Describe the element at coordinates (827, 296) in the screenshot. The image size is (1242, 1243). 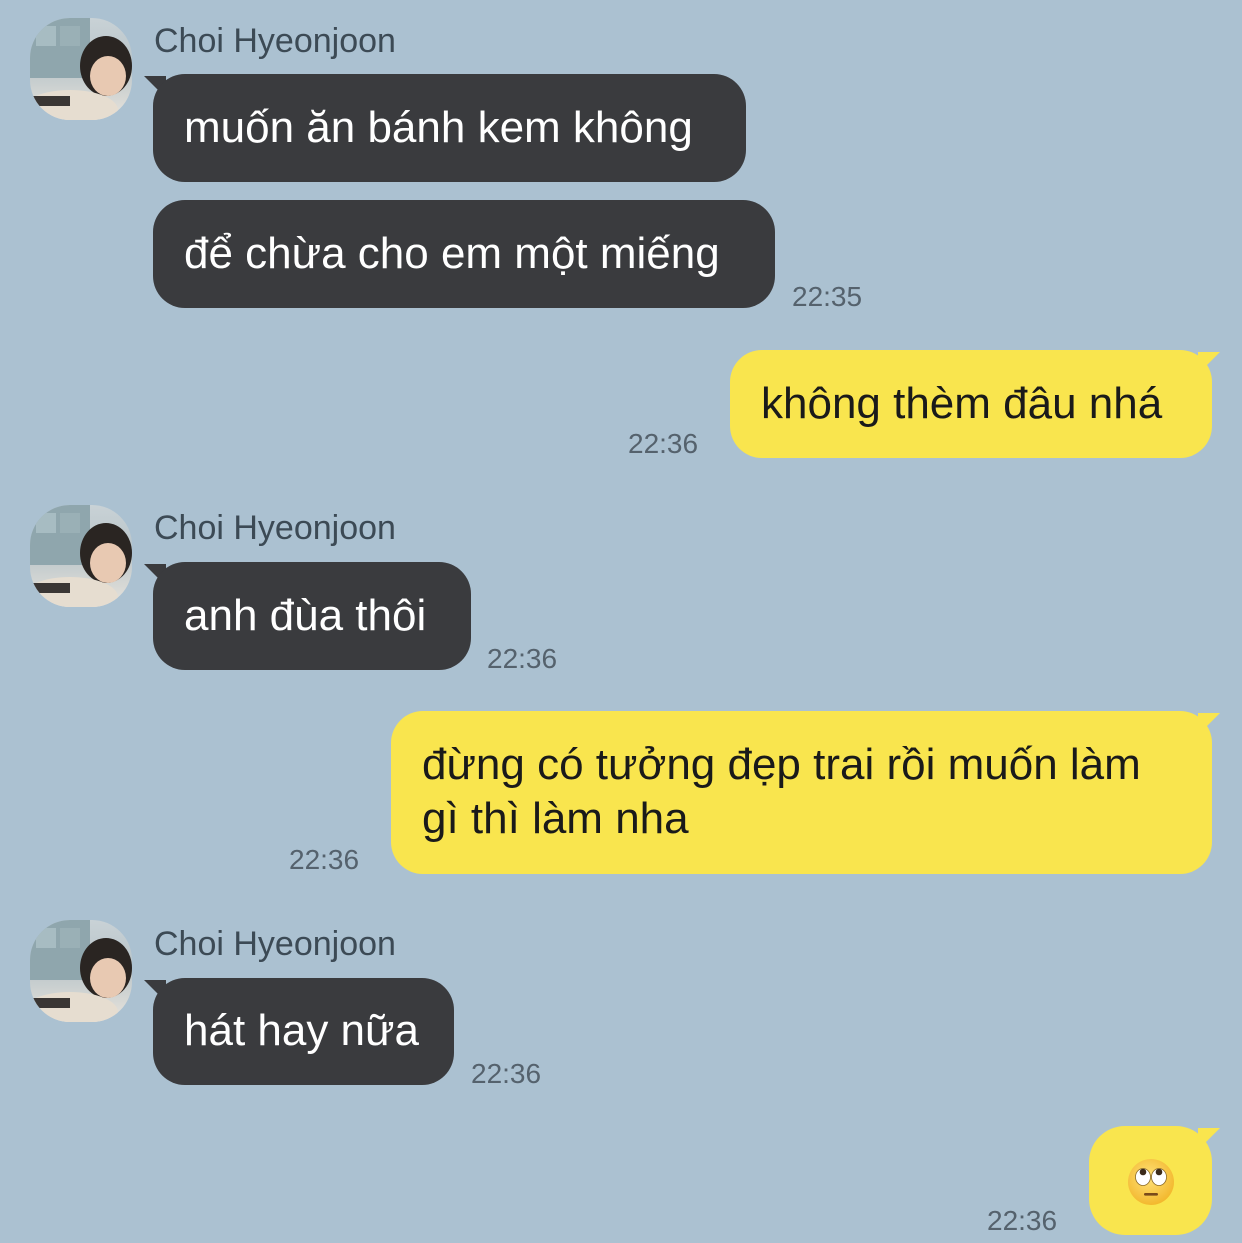
I see `message-timestamp: 22:35` at that location.